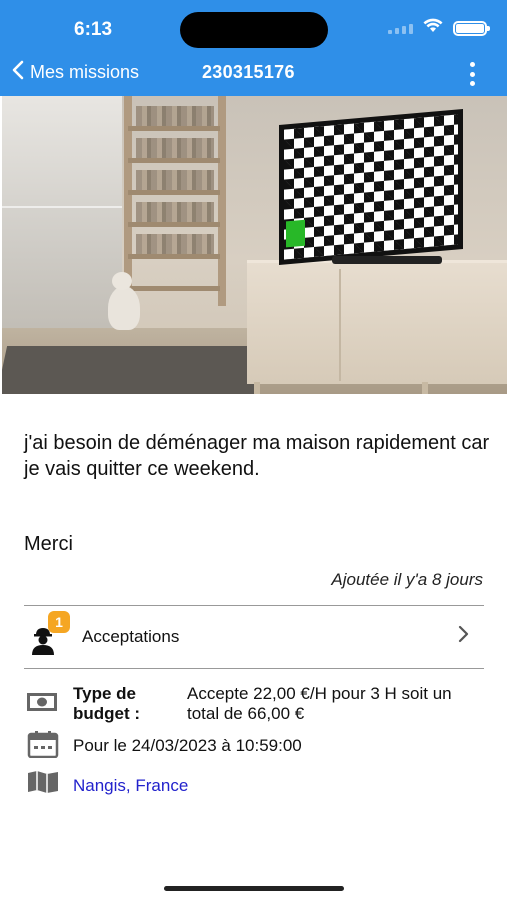 The image size is (507, 900). I want to click on chevron-right-icon, so click(464, 636).